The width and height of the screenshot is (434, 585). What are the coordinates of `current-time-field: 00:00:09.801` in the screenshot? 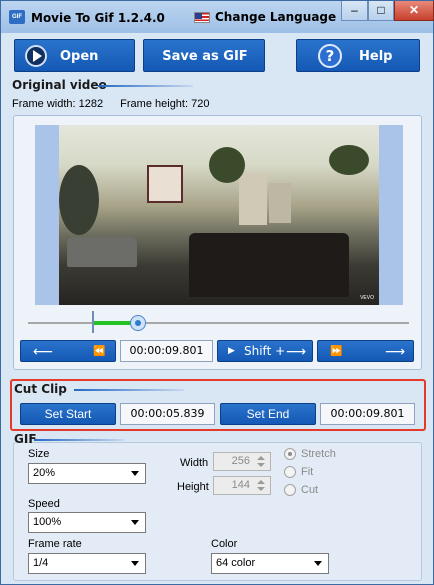 It's located at (166, 351).